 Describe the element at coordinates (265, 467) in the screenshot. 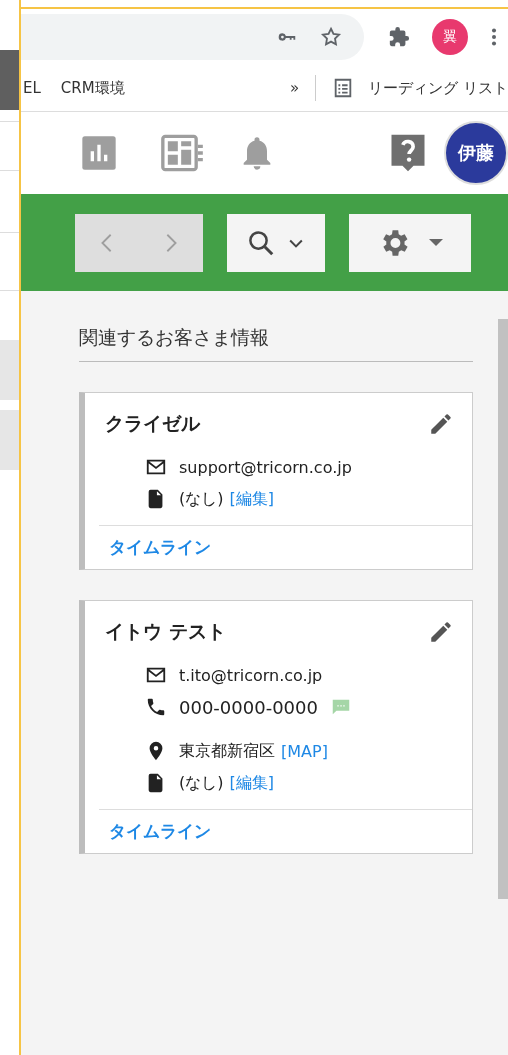

I see `email-address: support@tricorn.co.jp` at that location.